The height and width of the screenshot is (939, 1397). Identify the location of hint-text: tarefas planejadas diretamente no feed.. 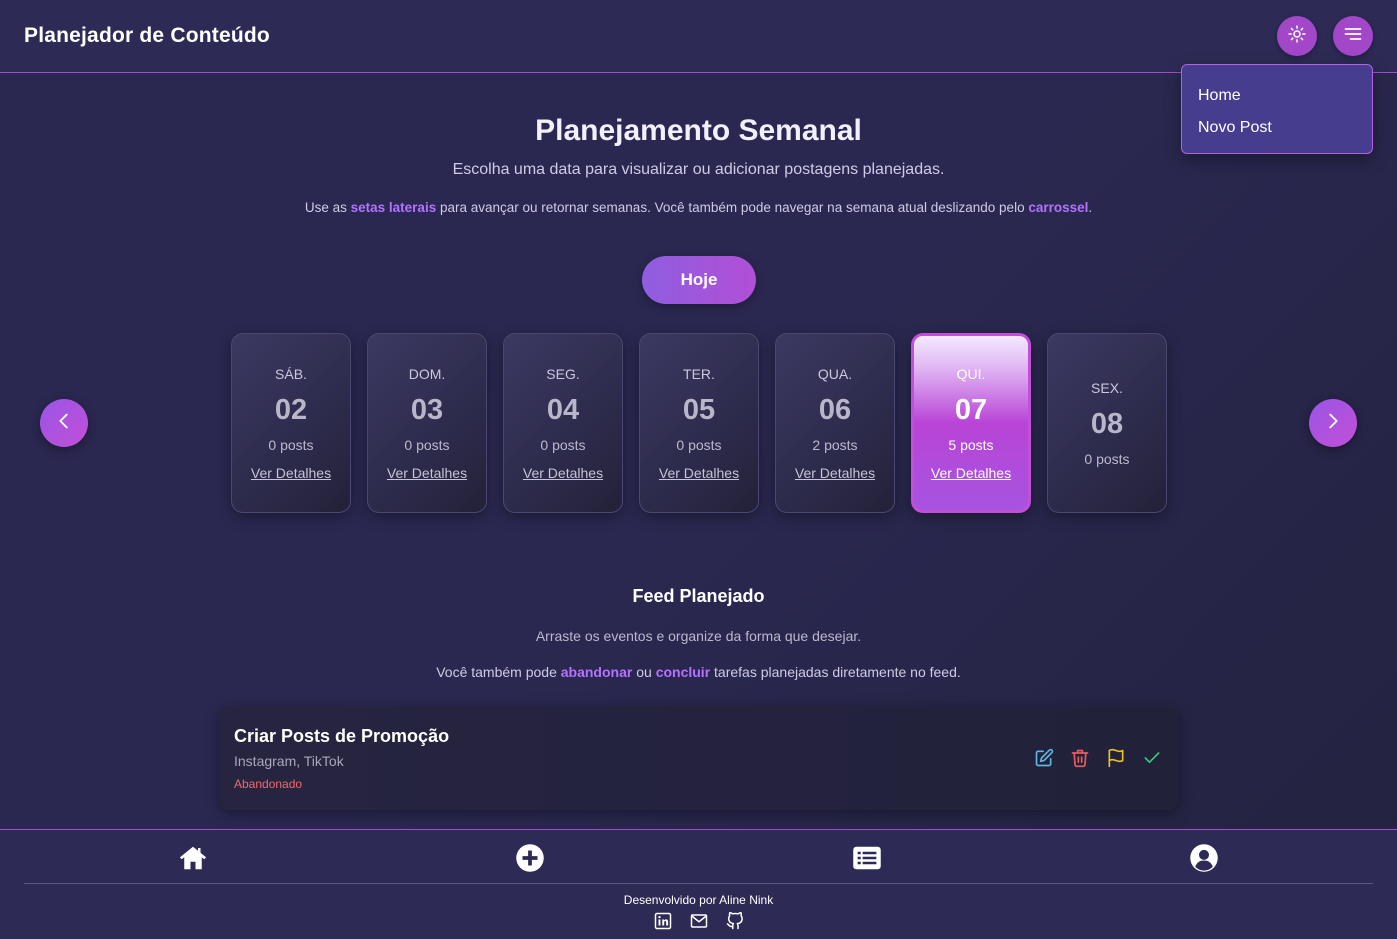
(835, 672).